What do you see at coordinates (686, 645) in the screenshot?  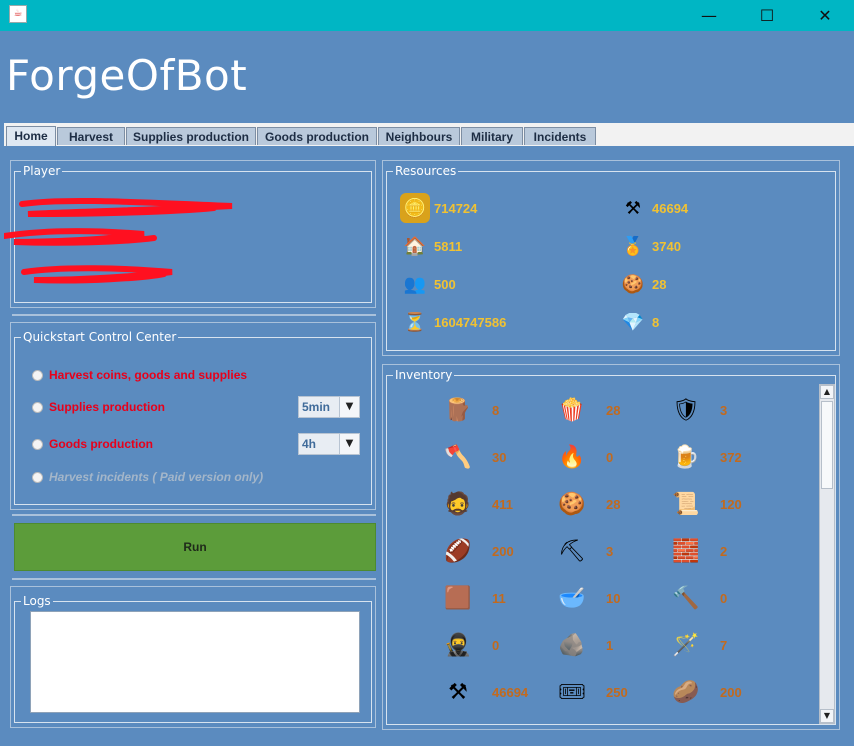 I see `staff-icon: 🪄` at bounding box center [686, 645].